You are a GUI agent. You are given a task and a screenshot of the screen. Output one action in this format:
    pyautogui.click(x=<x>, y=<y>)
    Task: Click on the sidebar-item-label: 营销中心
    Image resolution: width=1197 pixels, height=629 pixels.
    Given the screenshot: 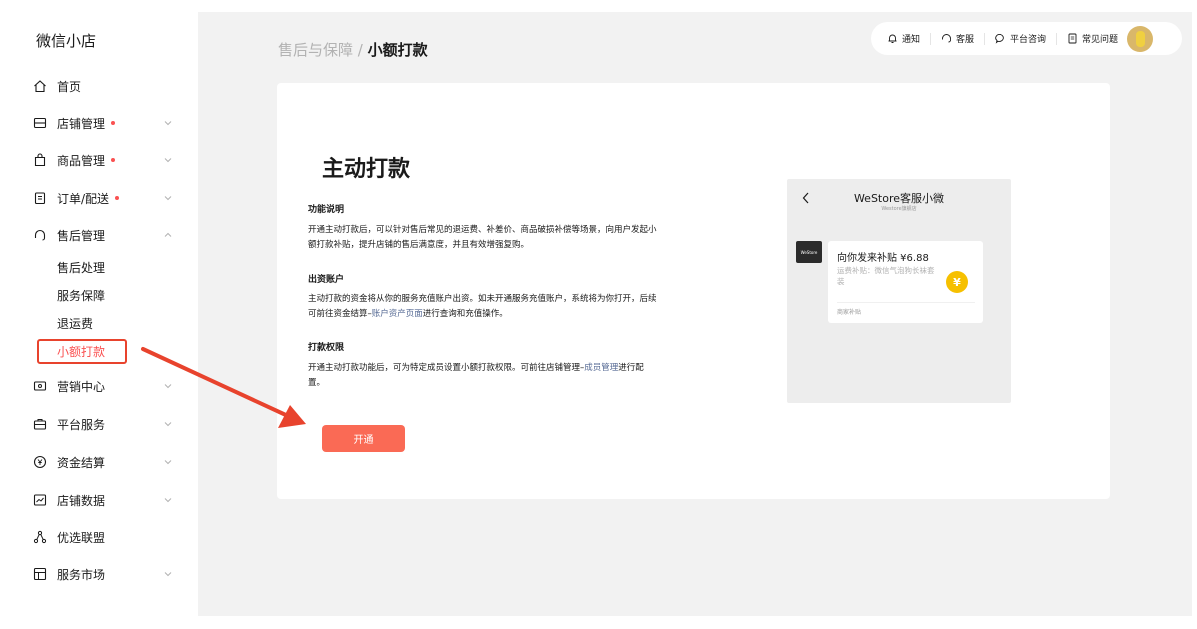 What is the action you would take?
    pyautogui.click(x=81, y=386)
    